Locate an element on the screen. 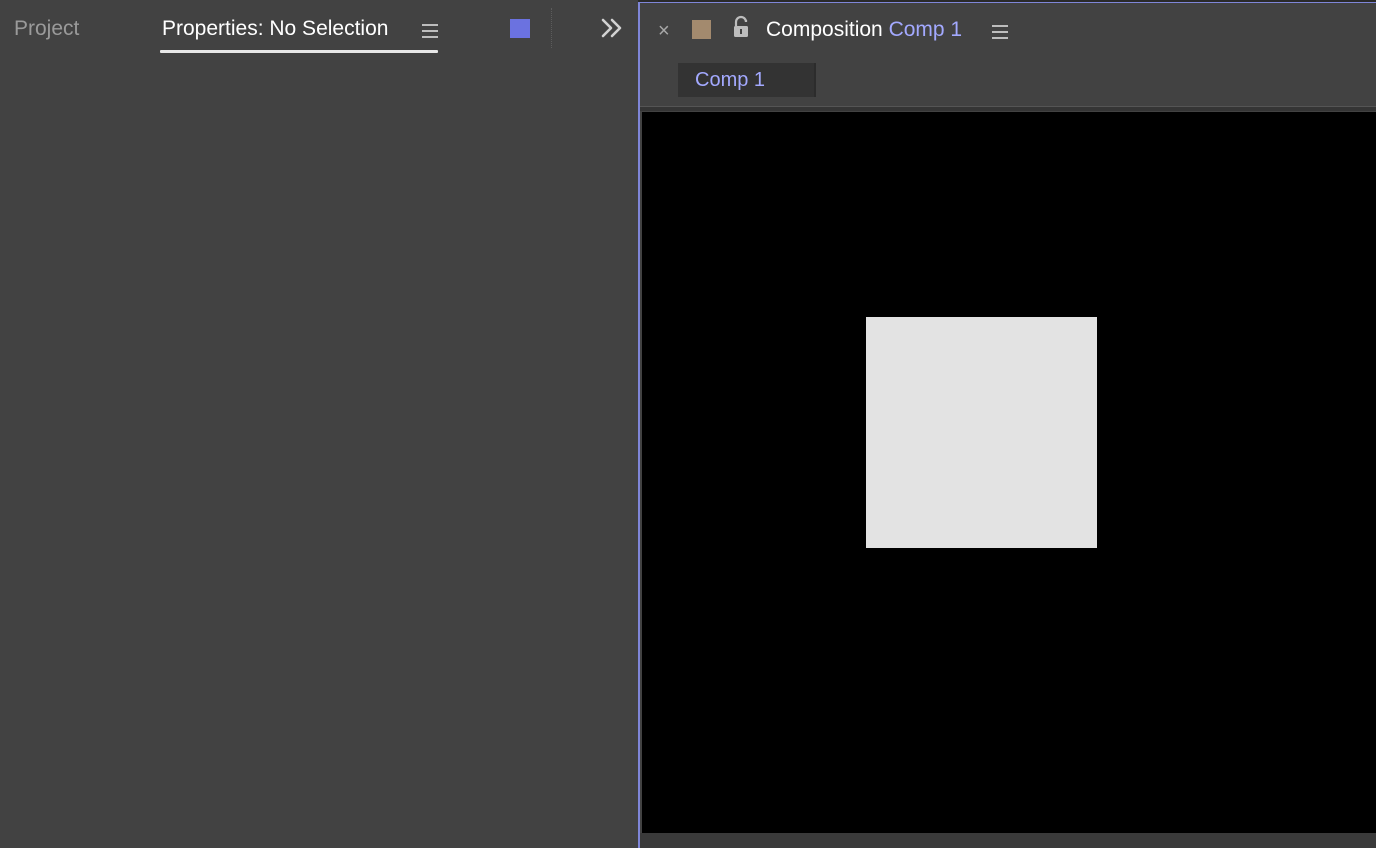  panel-title-label: Composition is located at coordinates (824, 29).